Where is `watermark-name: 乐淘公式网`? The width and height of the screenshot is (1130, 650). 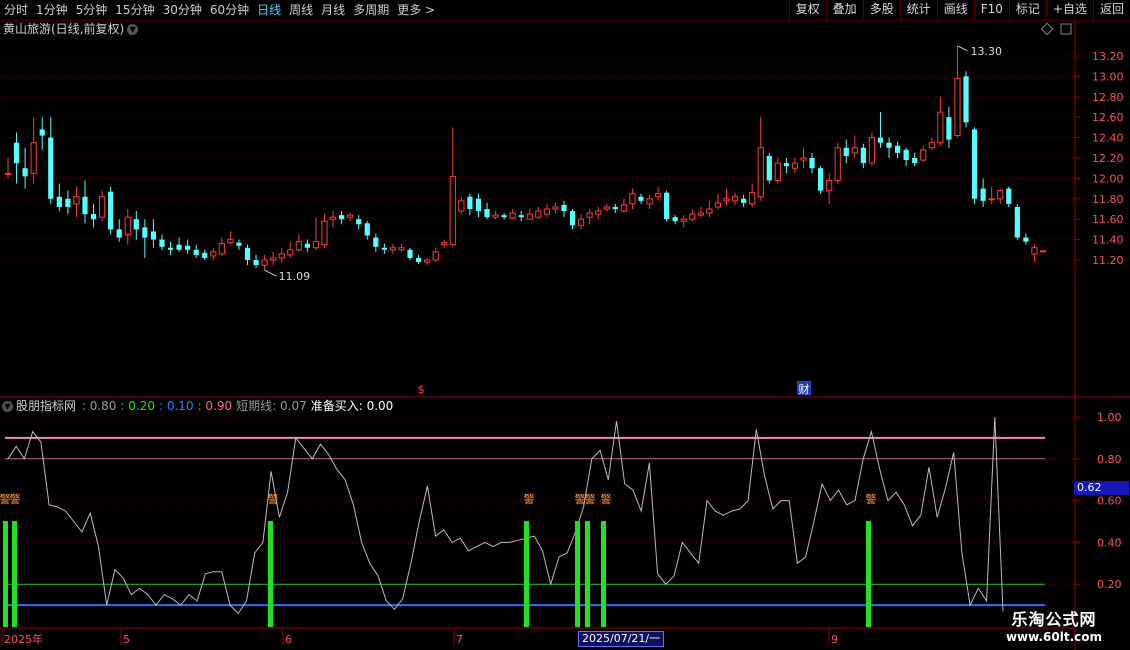
watermark-name: 乐淘公式网 is located at coordinates (1054, 619).